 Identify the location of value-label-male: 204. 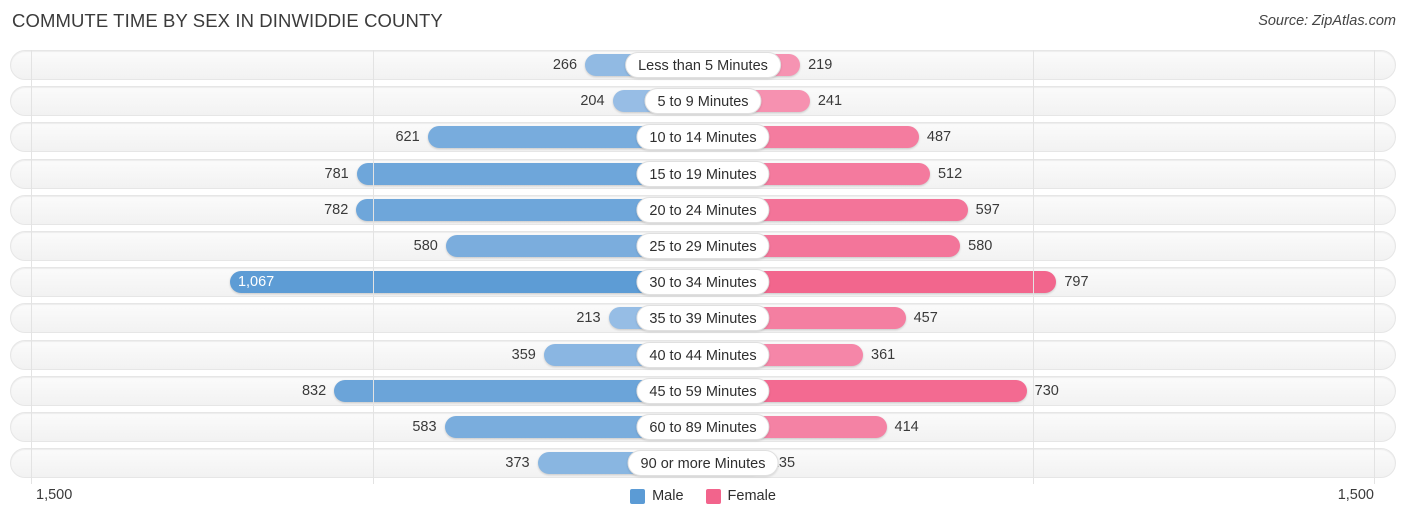
(592, 101).